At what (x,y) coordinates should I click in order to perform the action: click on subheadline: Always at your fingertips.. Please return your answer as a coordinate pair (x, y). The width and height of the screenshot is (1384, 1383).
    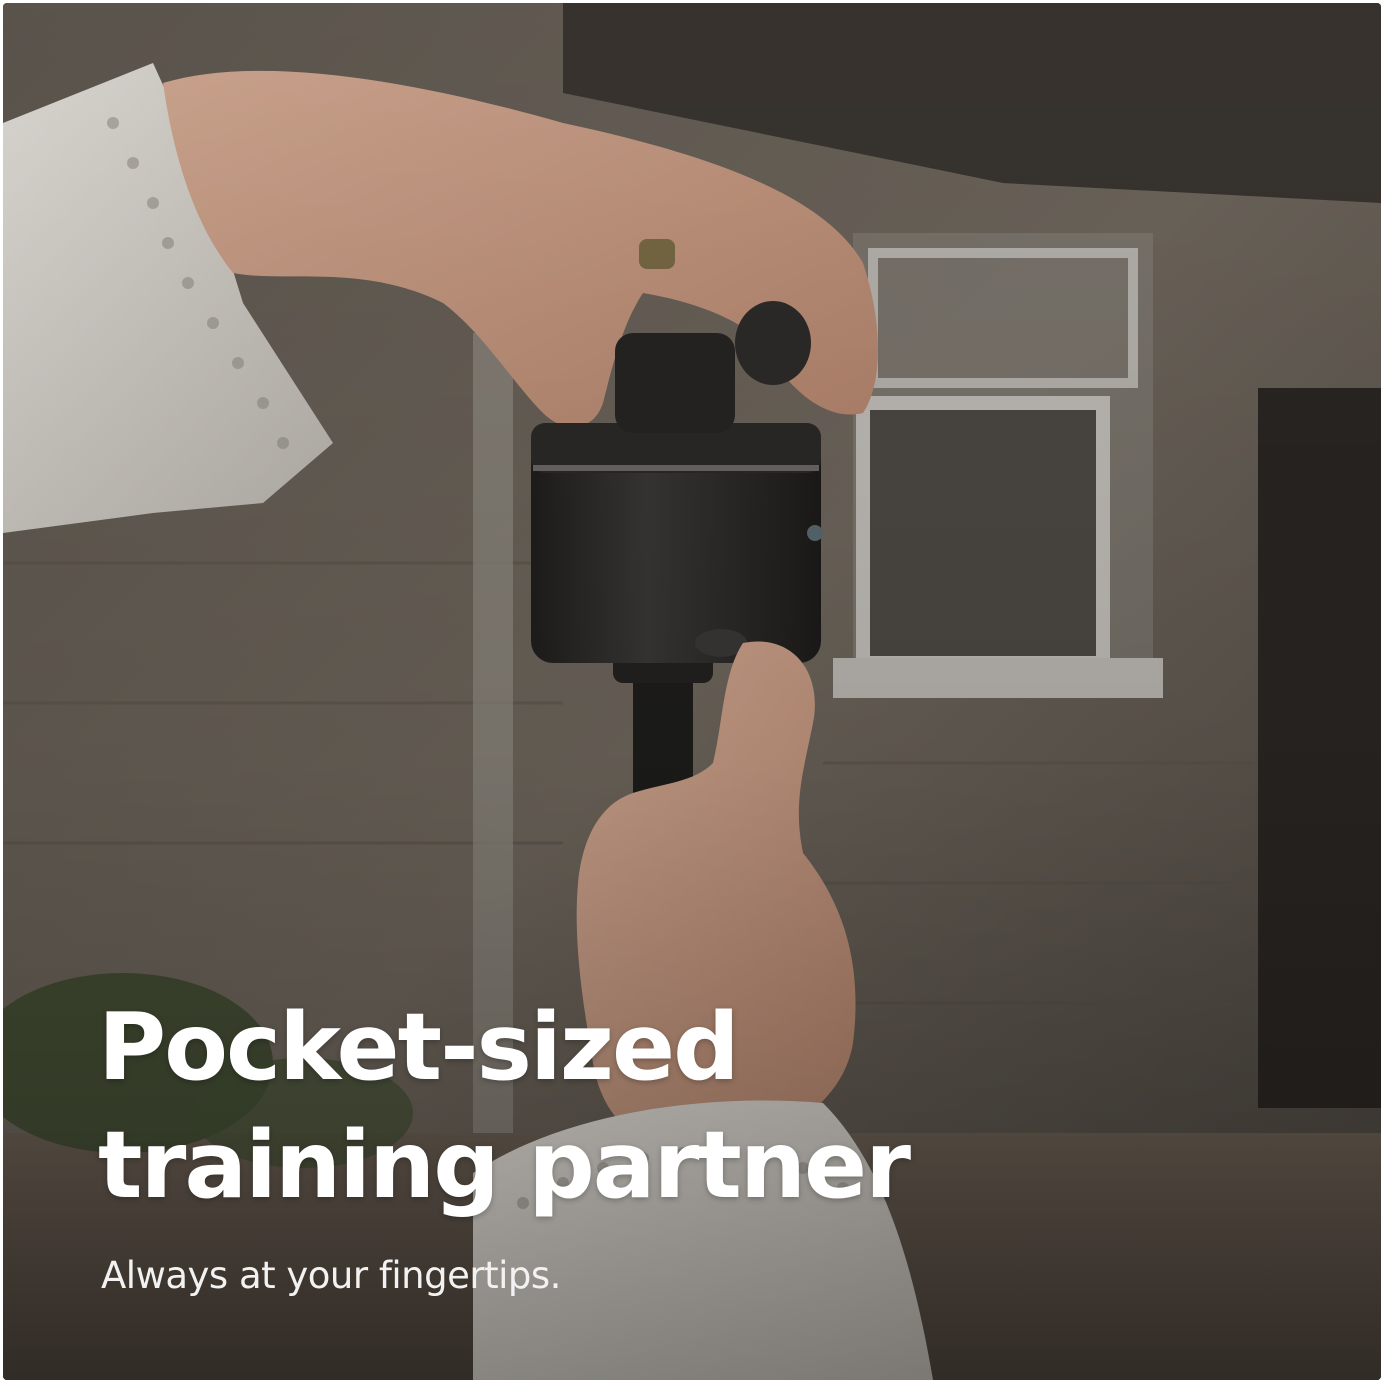
    Looking at the image, I should click on (331, 1275).